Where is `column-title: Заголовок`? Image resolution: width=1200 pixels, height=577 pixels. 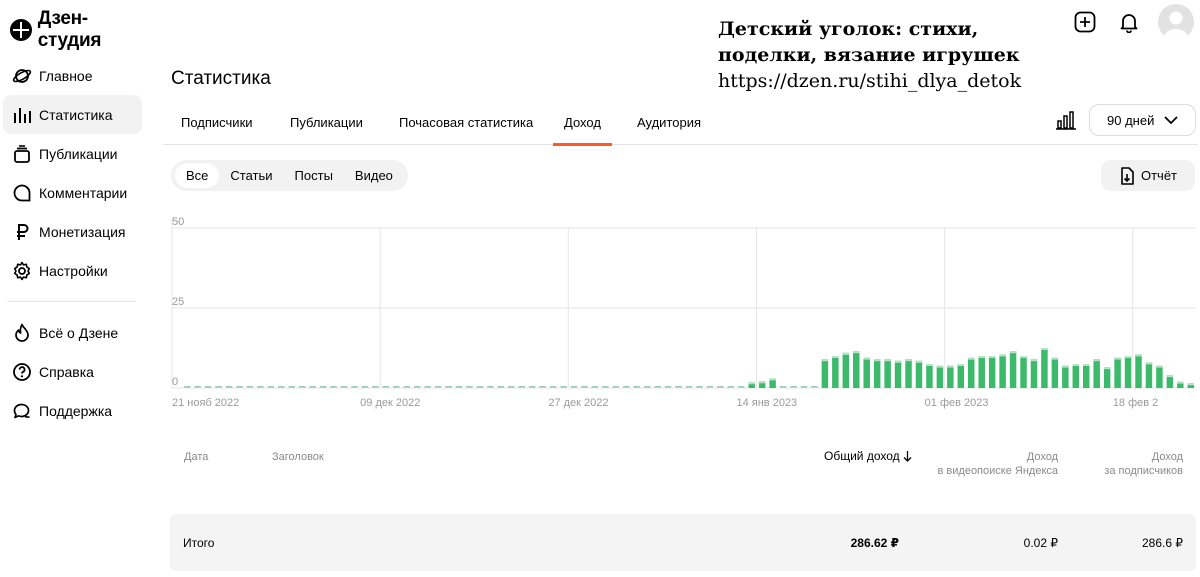 column-title: Заголовок is located at coordinates (298, 457).